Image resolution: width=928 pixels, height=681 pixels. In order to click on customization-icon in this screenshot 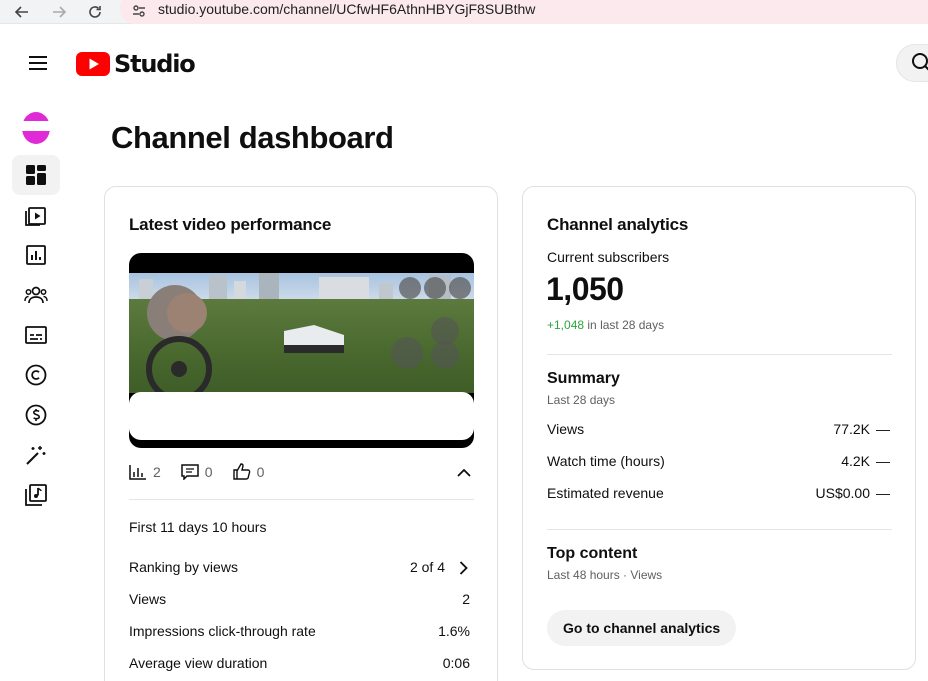, I will do `click(36, 455)`.